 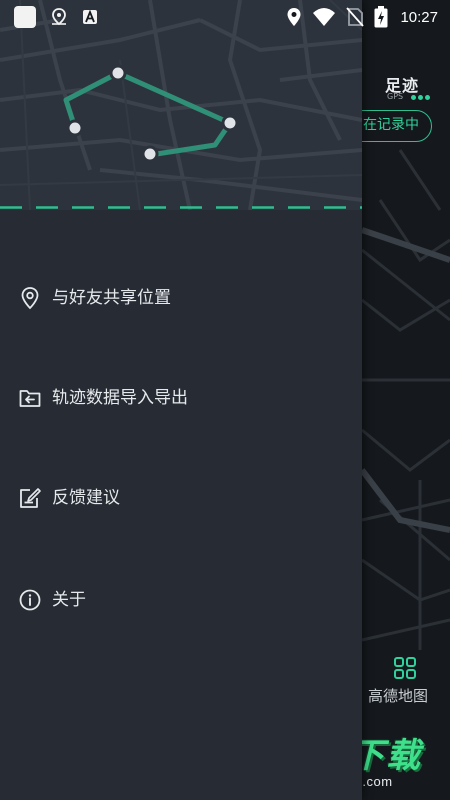 I want to click on gps-signal-dots, so click(x=420, y=97).